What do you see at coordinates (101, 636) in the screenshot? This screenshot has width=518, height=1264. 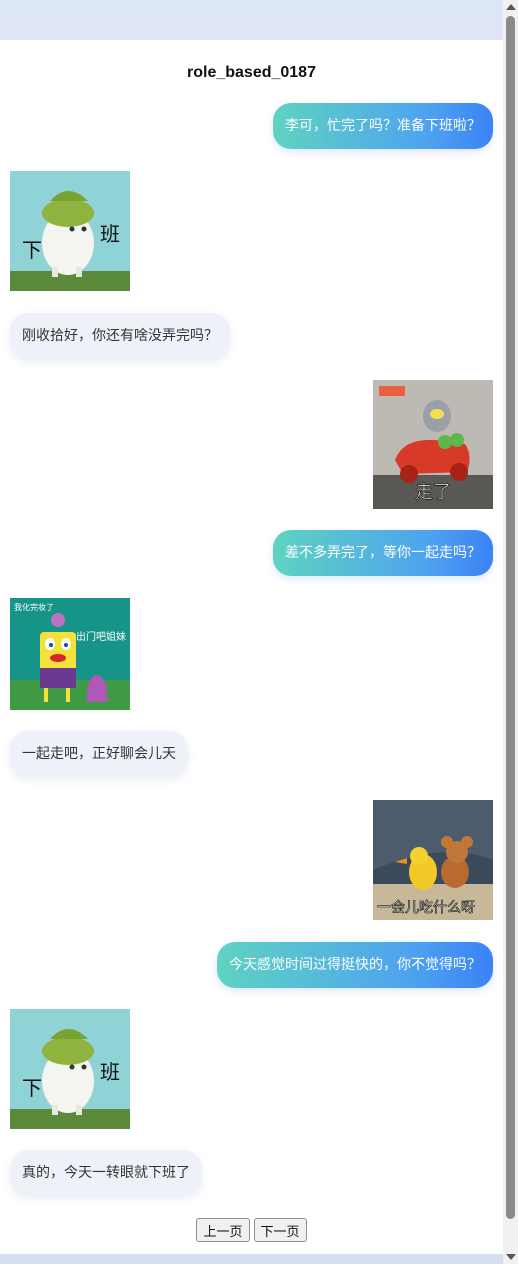 I see `sticker-caption: 出门吧姐妹` at bounding box center [101, 636].